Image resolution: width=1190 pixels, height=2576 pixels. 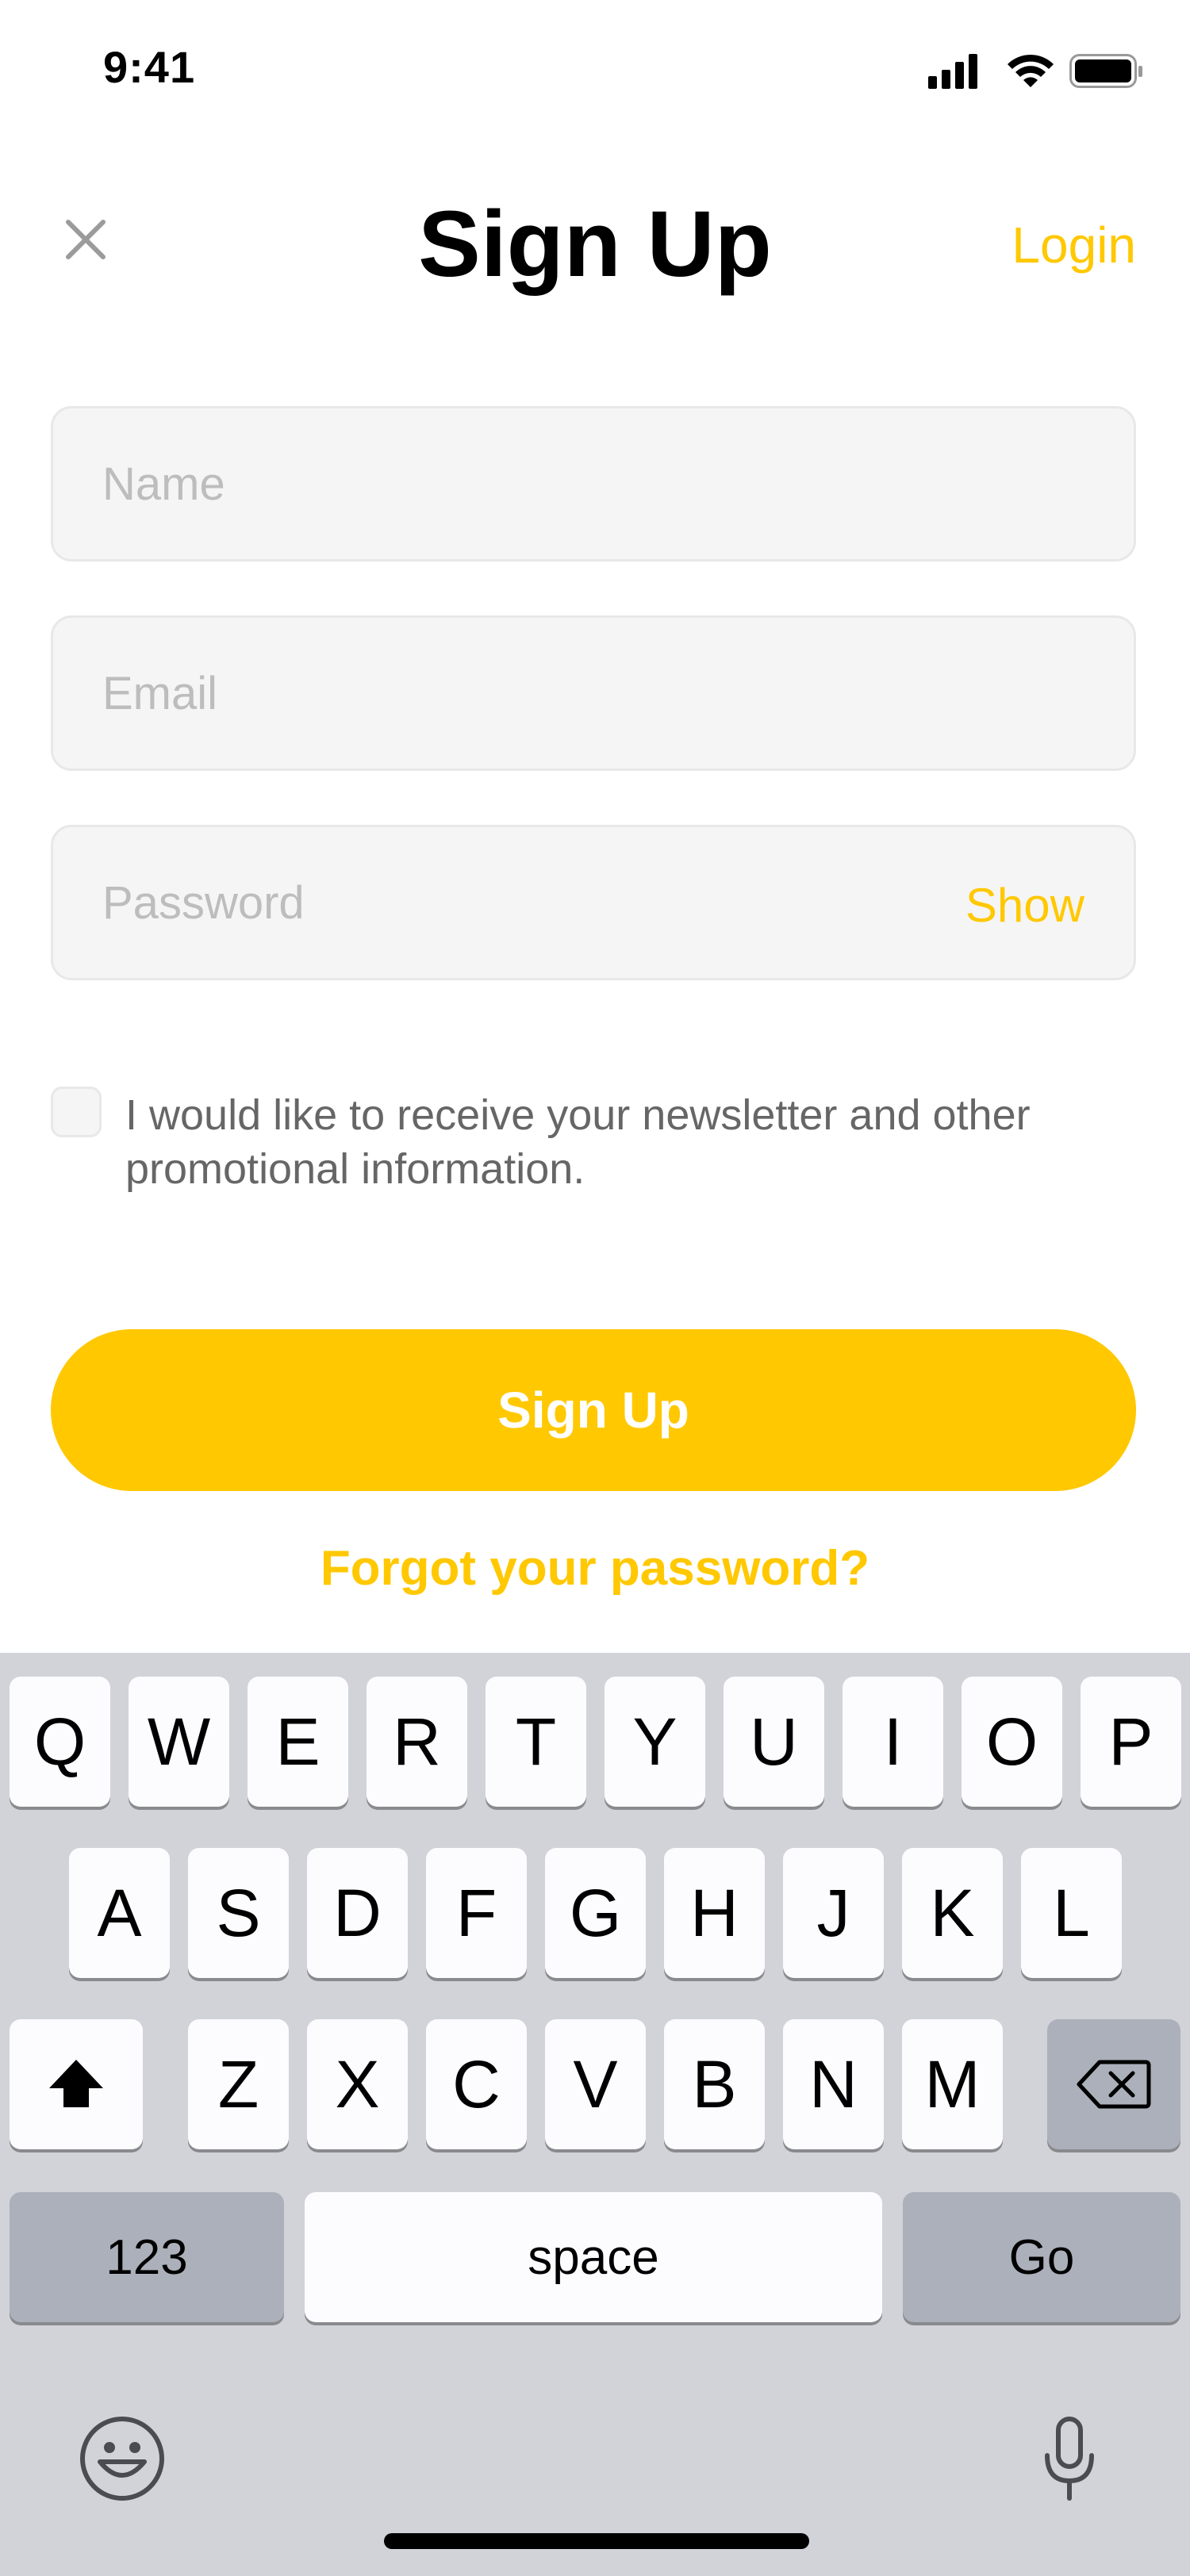 What do you see at coordinates (595, 1913) in the screenshot?
I see `key-g: G` at bounding box center [595, 1913].